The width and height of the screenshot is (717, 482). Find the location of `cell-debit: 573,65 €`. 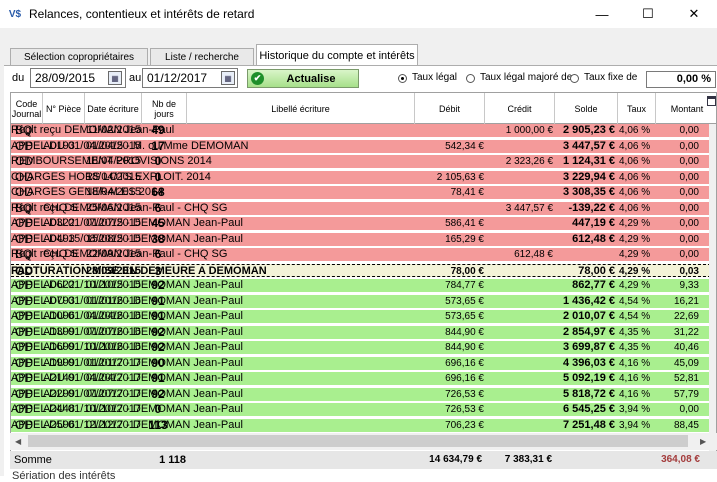

cell-debit: 573,65 € is located at coordinates (464, 301).